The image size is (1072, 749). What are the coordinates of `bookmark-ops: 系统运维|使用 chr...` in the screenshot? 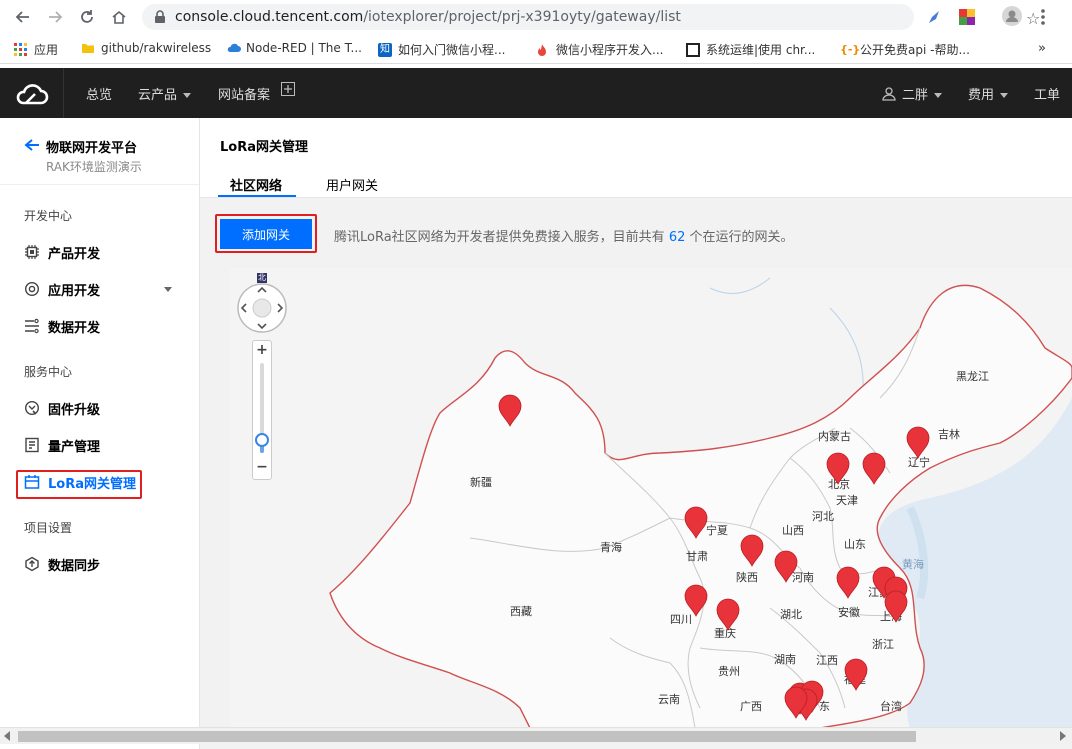 It's located at (750, 49).